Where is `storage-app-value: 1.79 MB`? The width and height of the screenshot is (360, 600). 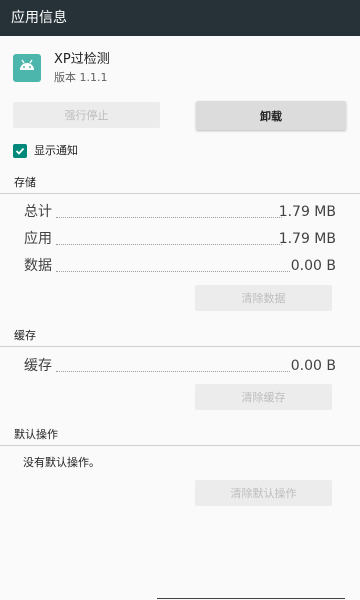 storage-app-value: 1.79 MB is located at coordinates (307, 239).